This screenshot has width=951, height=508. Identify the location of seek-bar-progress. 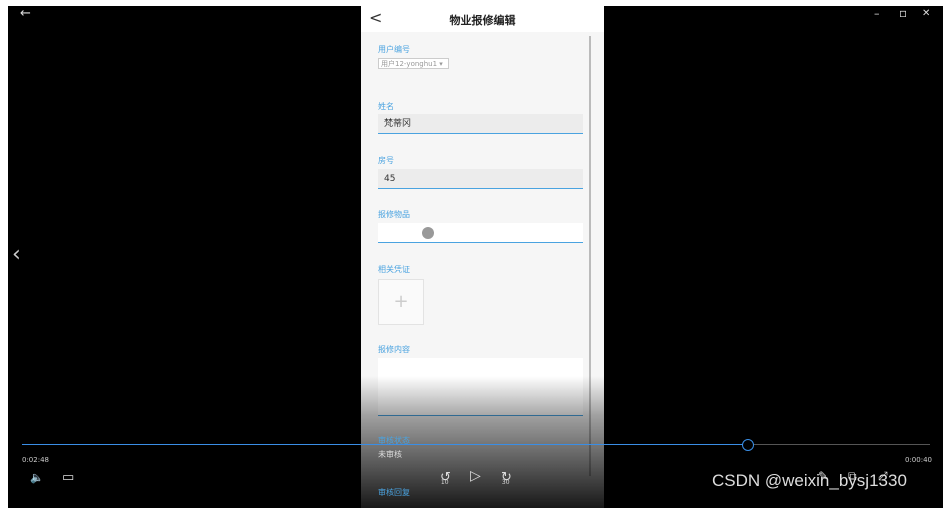
(385, 444).